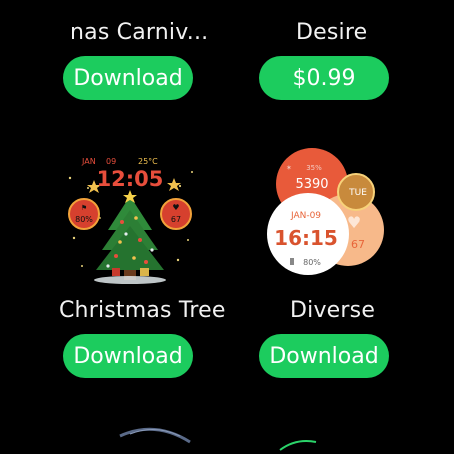 The image size is (454, 454). I want to click on thumbnail-next-left-partial, so click(155, 438).